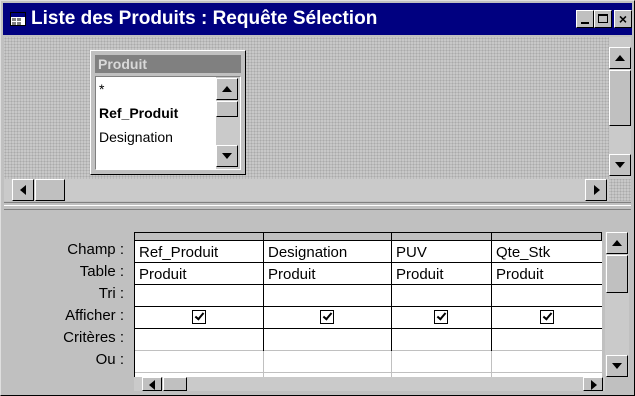  I want to click on field-list-scroll-up-button, so click(227, 89).